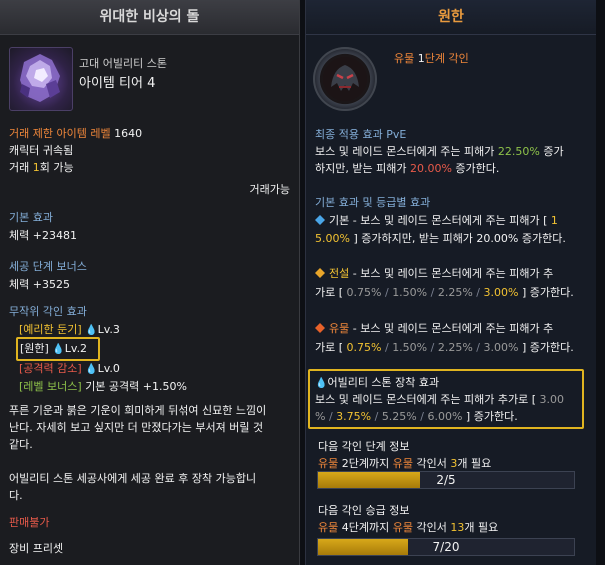 The height and width of the screenshot is (565, 605). I want to click on level-bonus-row: [레벨 보너스] 기본 공격력 +1.50%, so click(103, 386).